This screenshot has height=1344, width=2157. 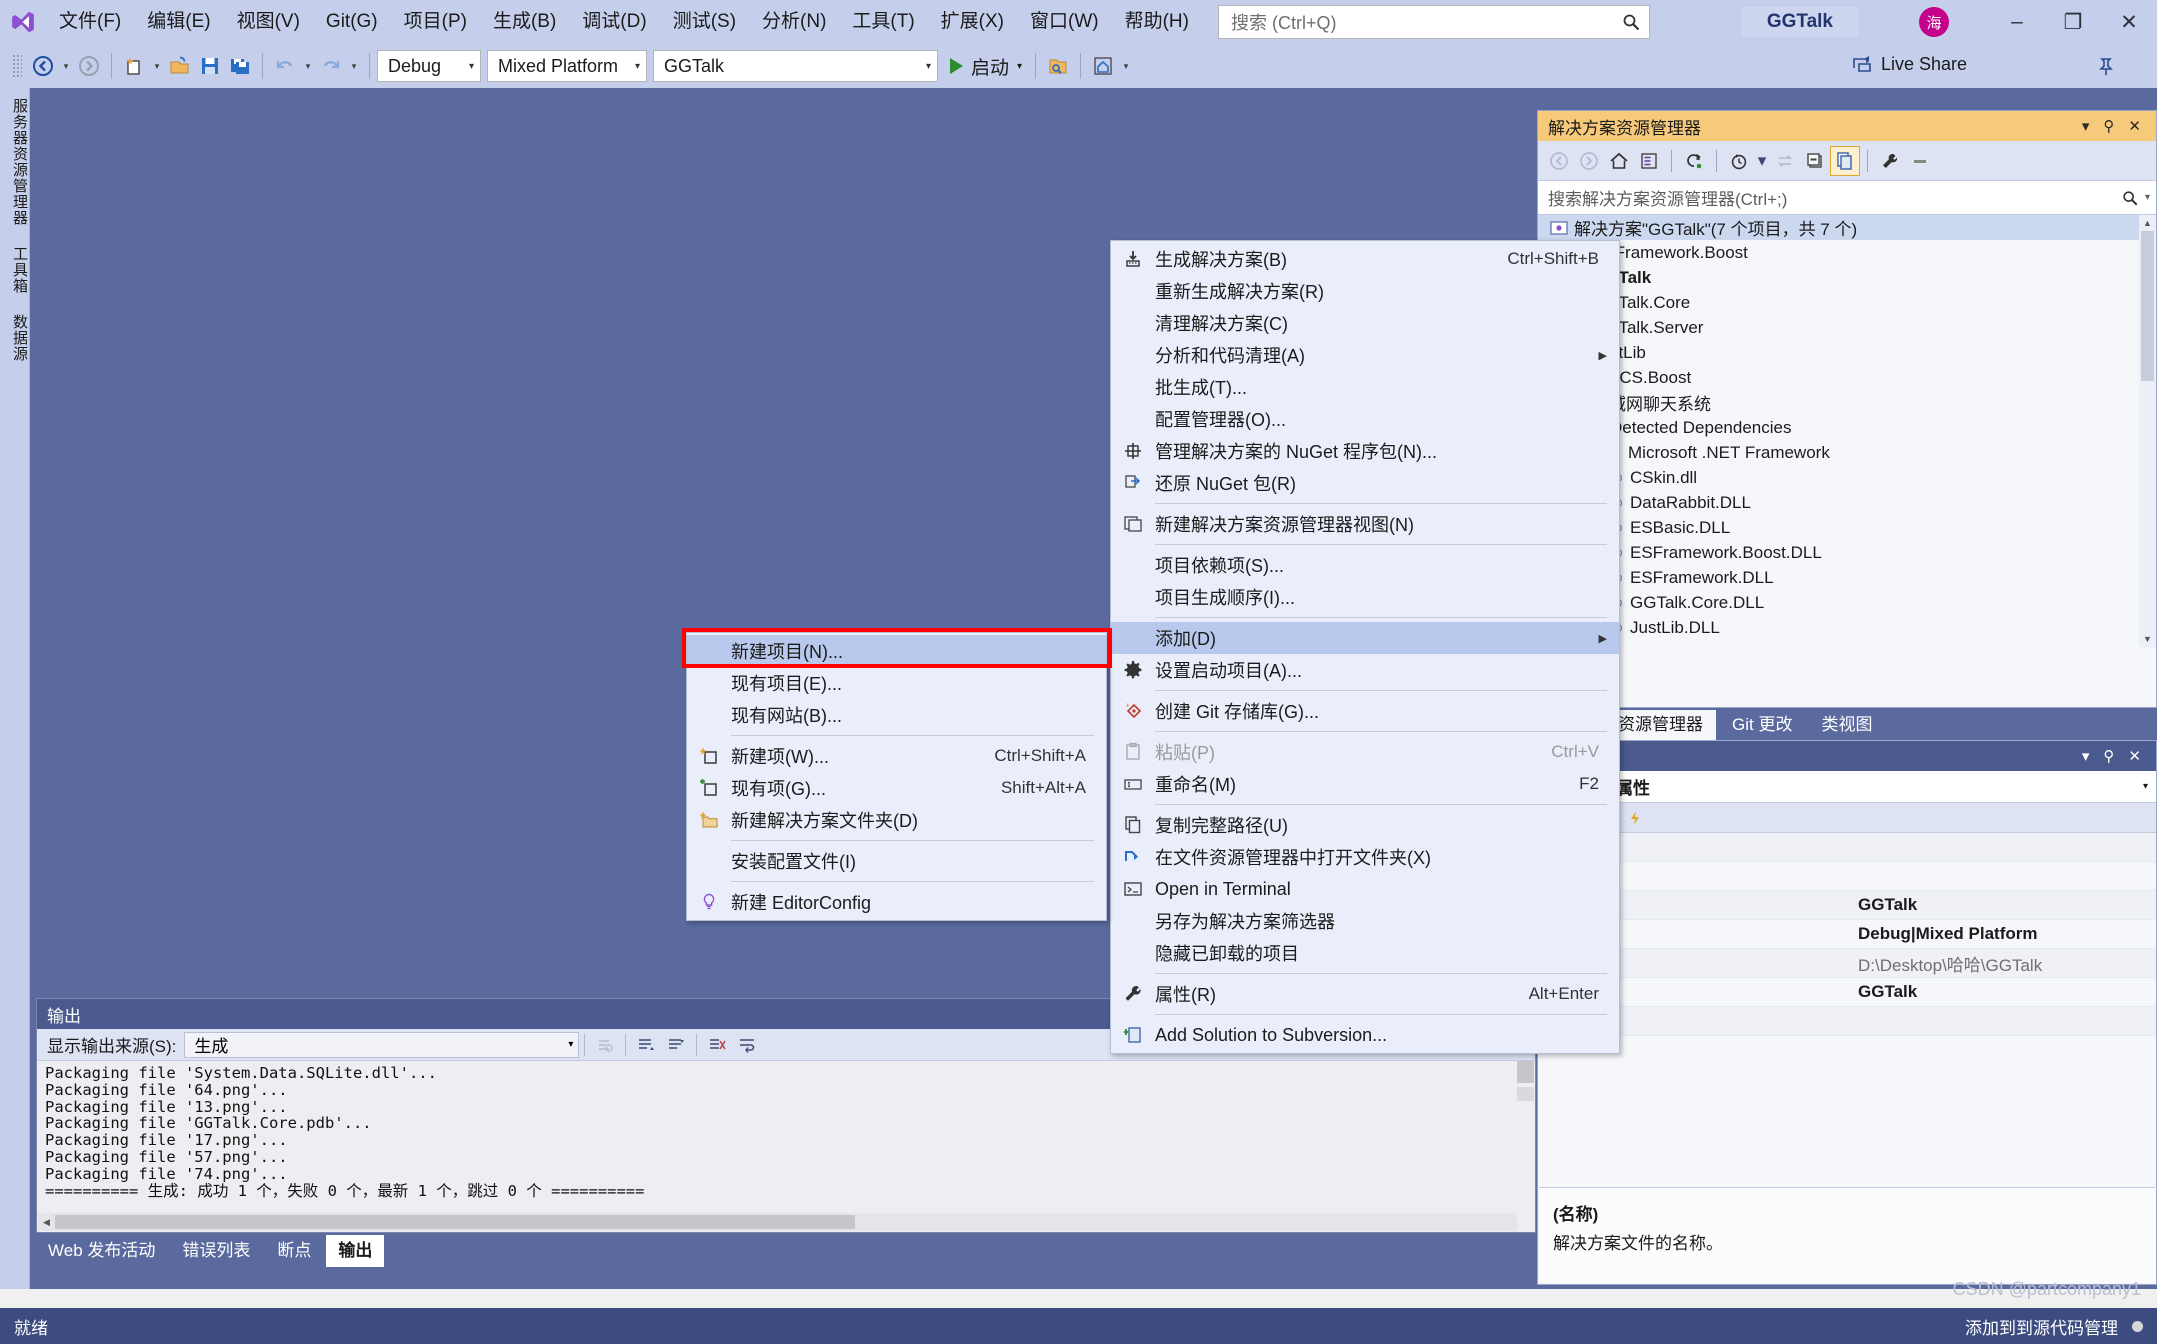 I want to click on output-horizontal-scrollbar: ◀, so click(x=777, y=1222).